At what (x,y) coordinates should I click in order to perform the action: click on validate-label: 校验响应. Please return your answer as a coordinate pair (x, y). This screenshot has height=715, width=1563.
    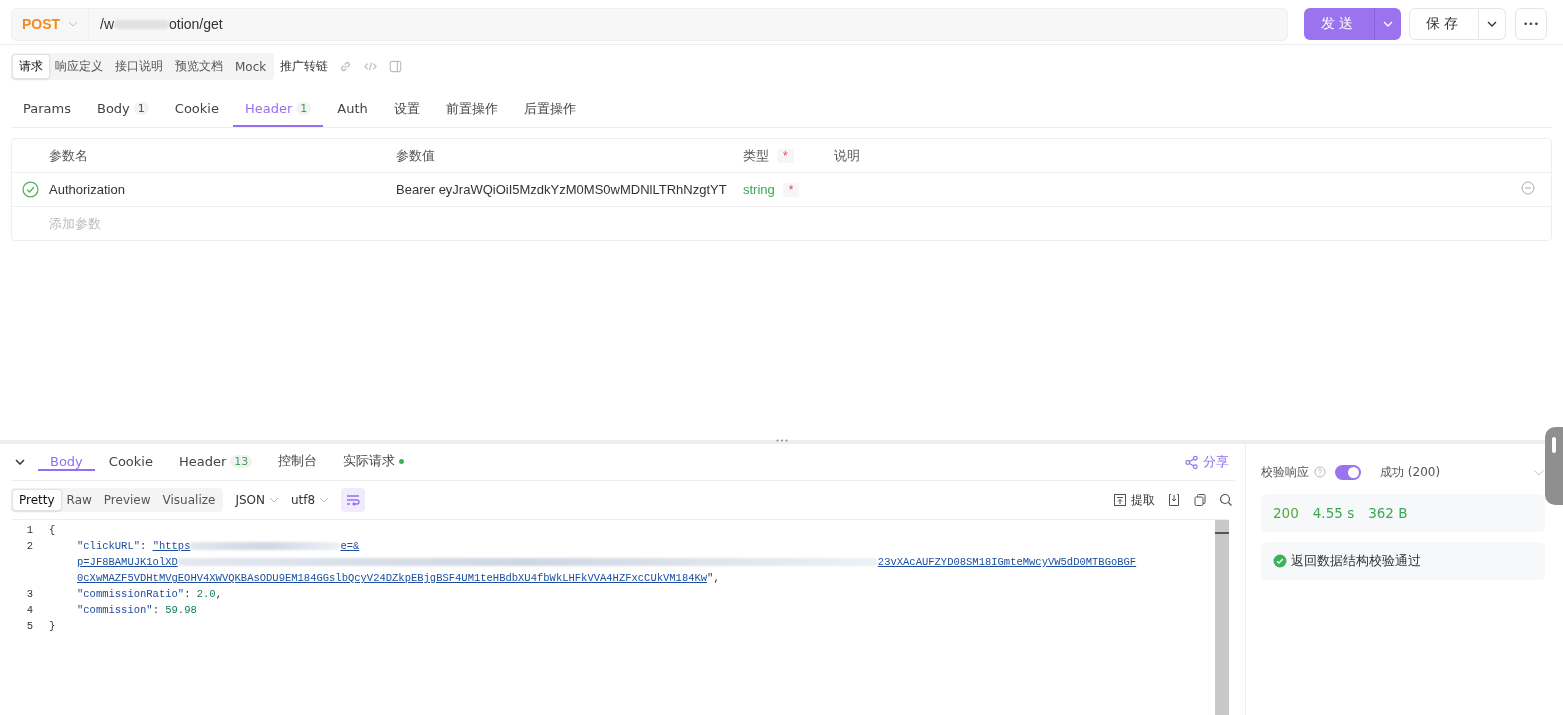
    Looking at the image, I should click on (1285, 472).